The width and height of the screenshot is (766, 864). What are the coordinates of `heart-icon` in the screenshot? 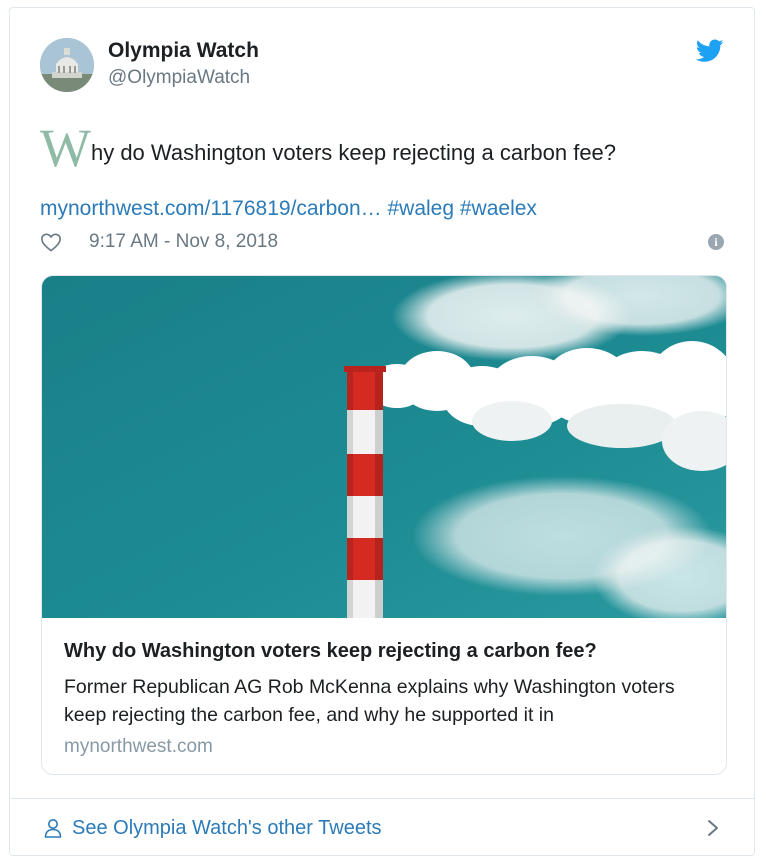 It's located at (51, 242).